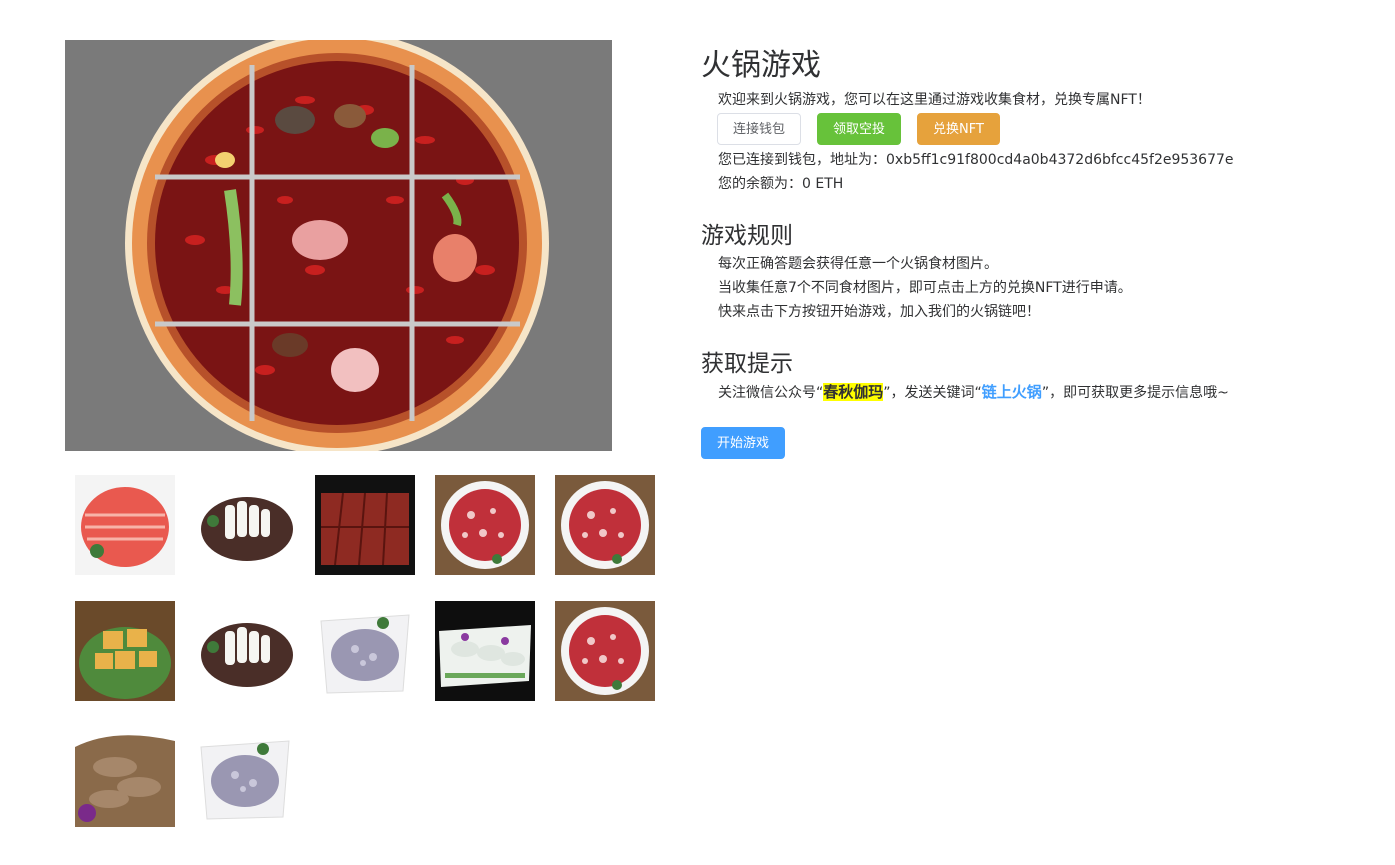 The height and width of the screenshot is (865, 1395). I want to click on welcome-text: 欢迎来到火锅游戏，您可以在这里通过游戏收集食材，兑换专属NFT！, so click(934, 100).